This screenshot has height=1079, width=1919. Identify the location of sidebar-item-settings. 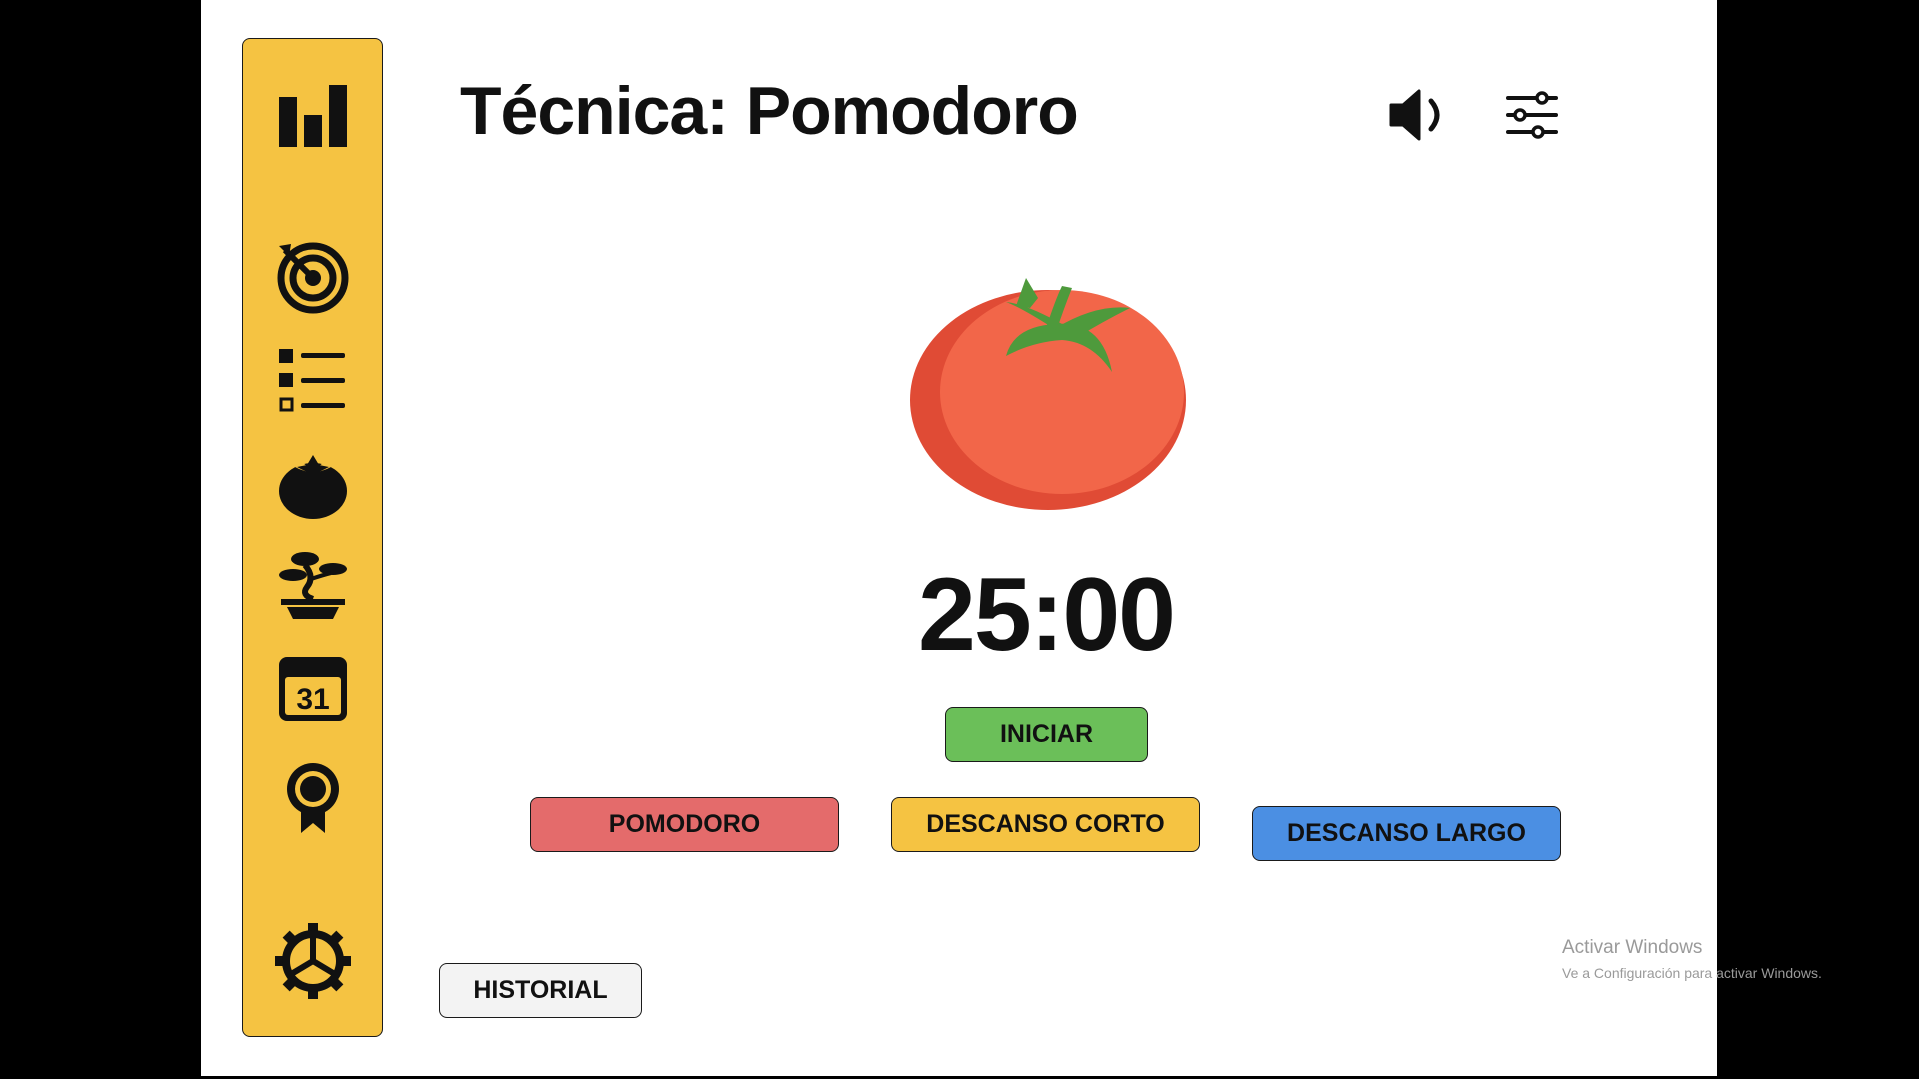
(313, 961).